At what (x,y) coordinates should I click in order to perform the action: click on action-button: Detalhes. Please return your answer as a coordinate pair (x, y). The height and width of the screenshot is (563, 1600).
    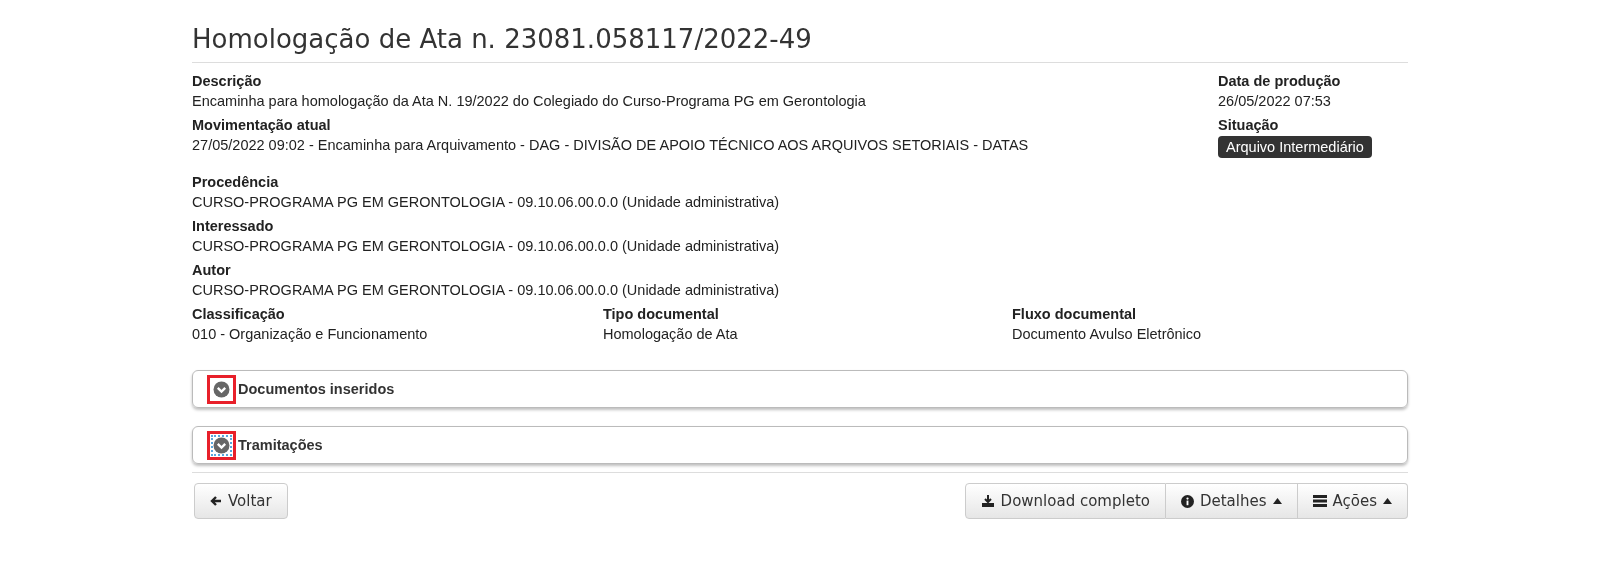
    Looking at the image, I should click on (1231, 501).